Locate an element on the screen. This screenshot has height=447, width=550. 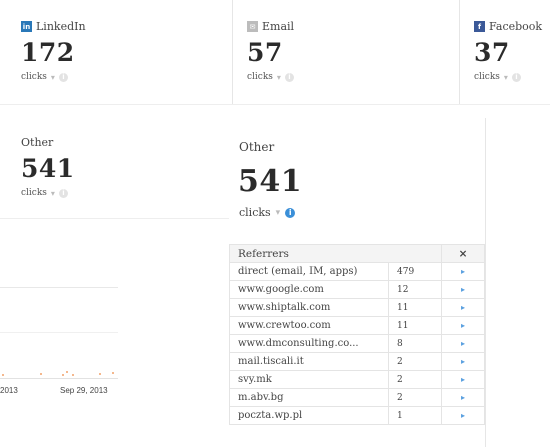
facebook-count: 37 is located at coordinates (492, 52).